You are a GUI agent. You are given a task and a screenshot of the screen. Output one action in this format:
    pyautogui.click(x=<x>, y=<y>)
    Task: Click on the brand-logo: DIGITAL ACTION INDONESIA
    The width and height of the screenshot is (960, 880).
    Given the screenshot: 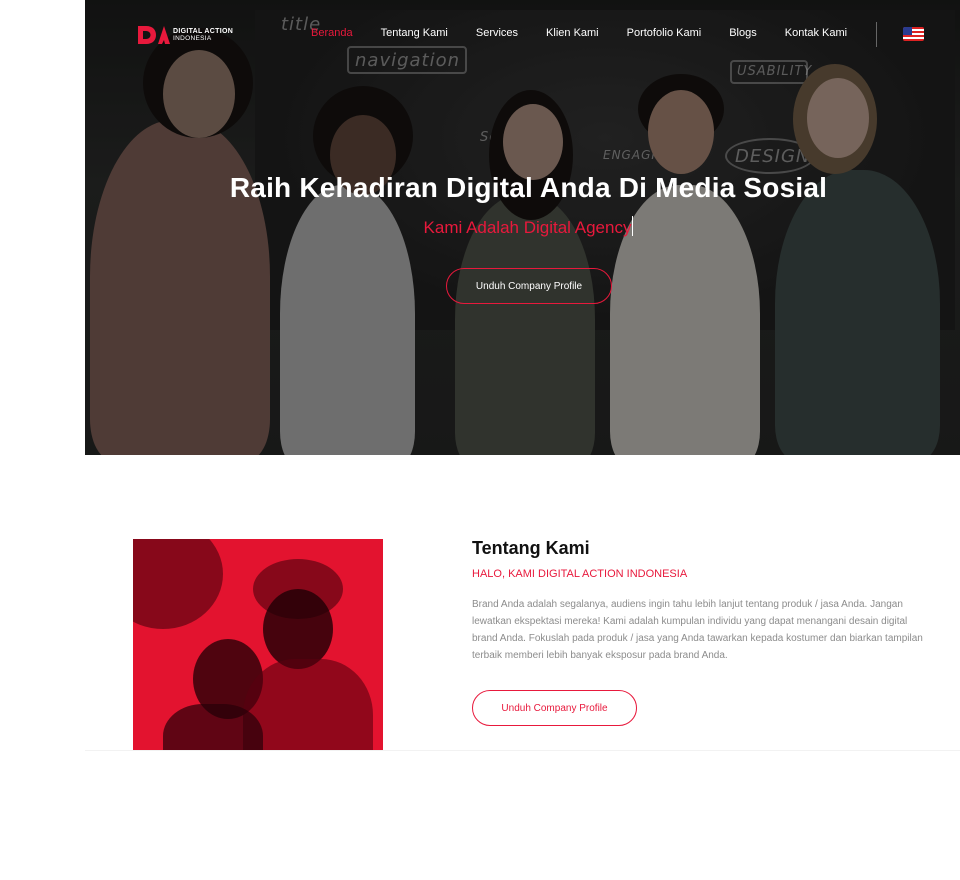 What is the action you would take?
    pyautogui.click(x=185, y=35)
    